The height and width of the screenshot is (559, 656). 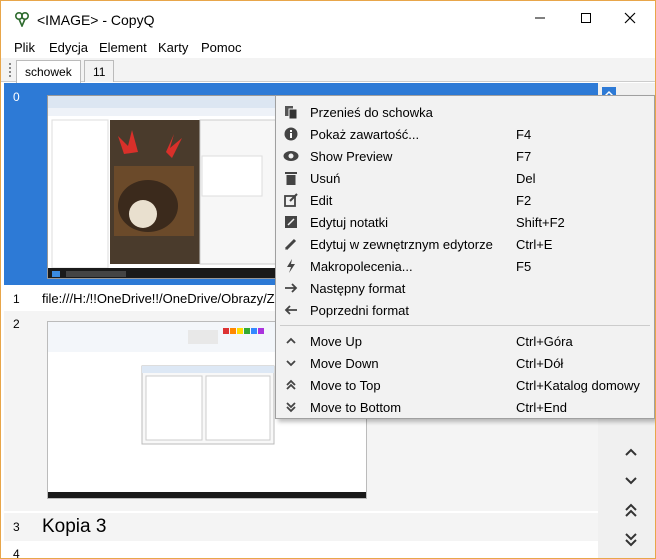 I want to click on menu-item-label: Edit, so click(x=321, y=200).